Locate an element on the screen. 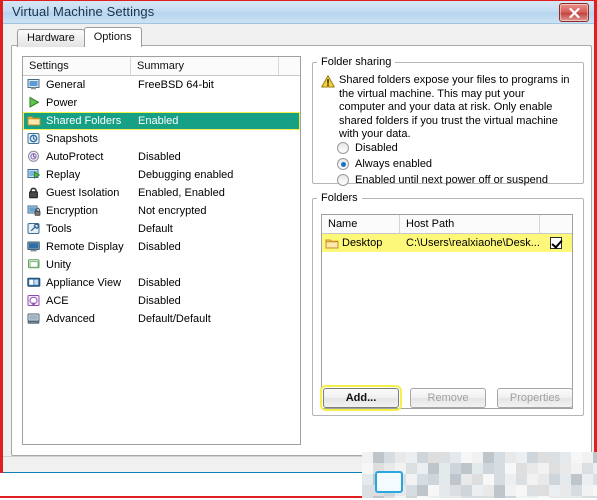  settings-row-guest-isolation: Guest Isolation Enabled, Enabled is located at coordinates (161, 193).